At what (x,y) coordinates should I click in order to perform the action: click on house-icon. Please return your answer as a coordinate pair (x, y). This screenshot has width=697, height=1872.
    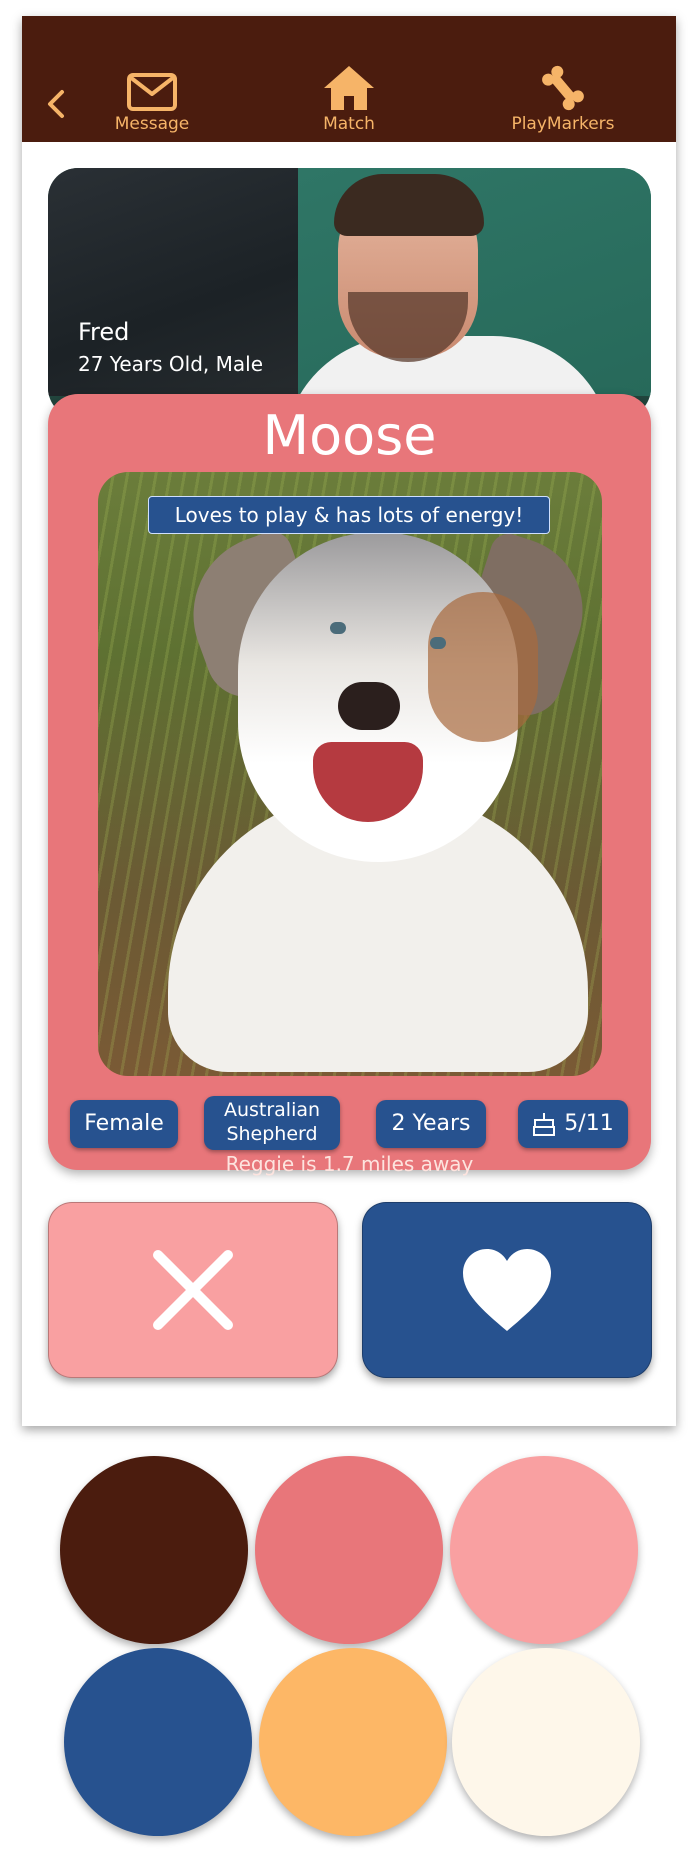
    Looking at the image, I should click on (349, 88).